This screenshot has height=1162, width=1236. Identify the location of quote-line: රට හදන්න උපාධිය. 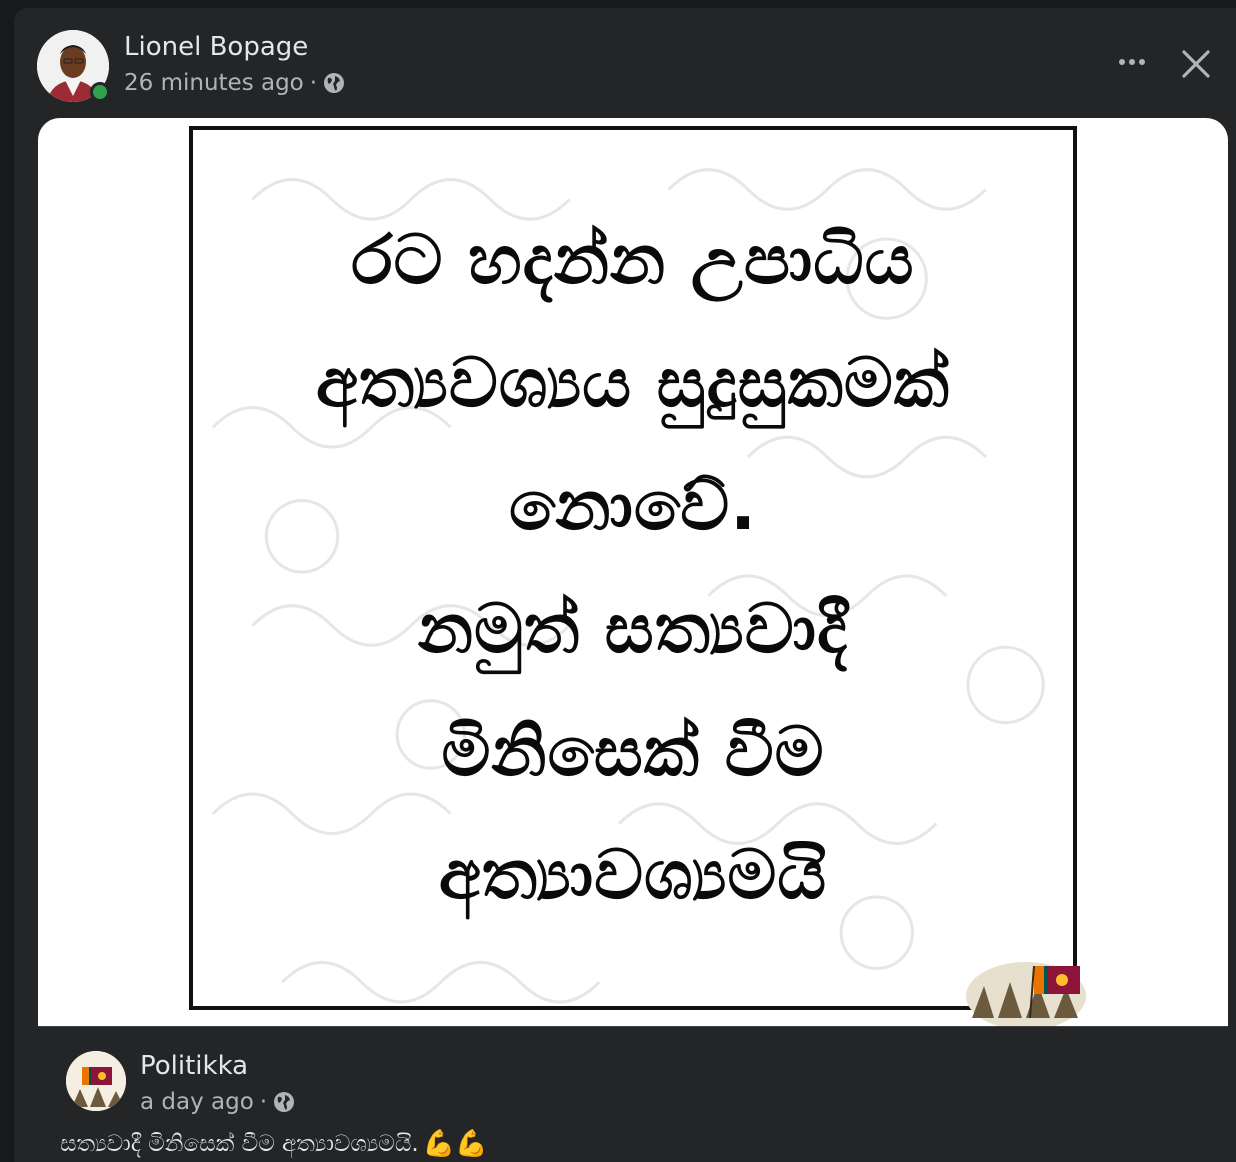
(633, 260).